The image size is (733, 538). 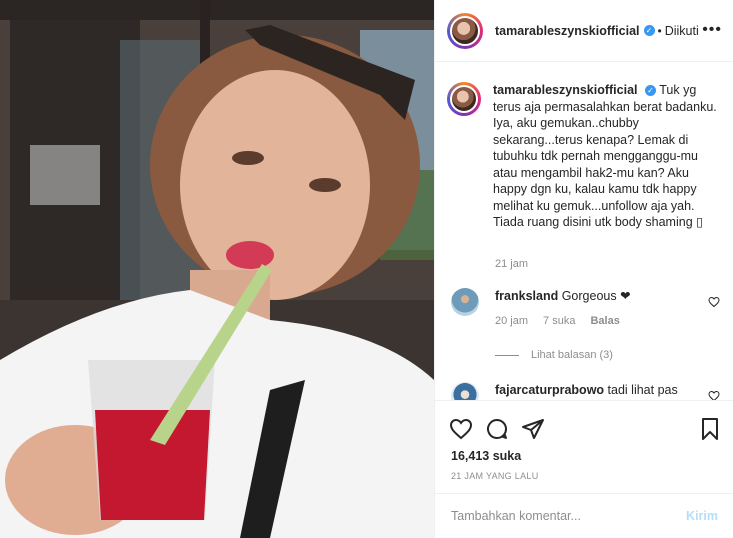 I want to click on post-timestamp: 21 JAM YANG LALU, so click(x=495, y=476).